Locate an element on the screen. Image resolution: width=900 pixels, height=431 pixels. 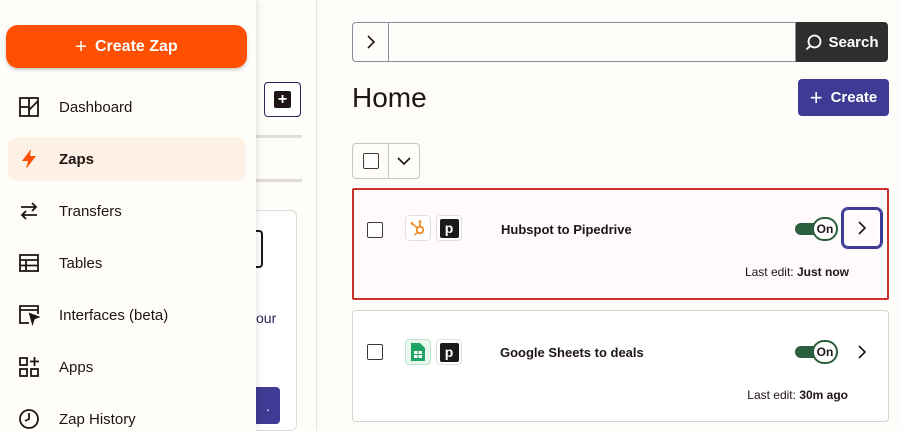
create-zap-button: + Create Zap is located at coordinates (126, 46).